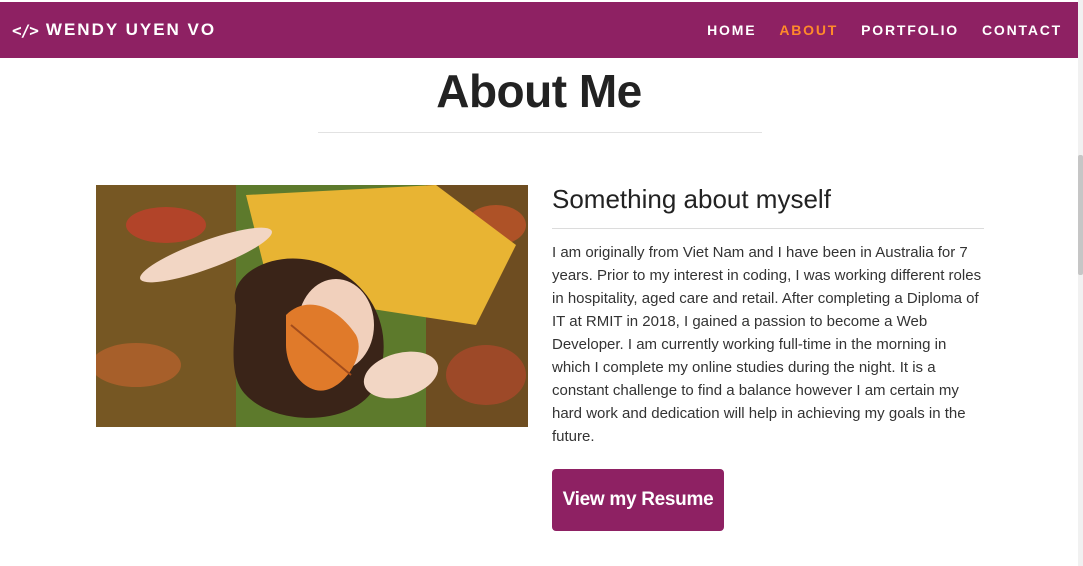 Image resolution: width=1083 pixels, height=566 pixels. What do you see at coordinates (1080, 283) in the screenshot?
I see `page-scrollbar` at bounding box center [1080, 283].